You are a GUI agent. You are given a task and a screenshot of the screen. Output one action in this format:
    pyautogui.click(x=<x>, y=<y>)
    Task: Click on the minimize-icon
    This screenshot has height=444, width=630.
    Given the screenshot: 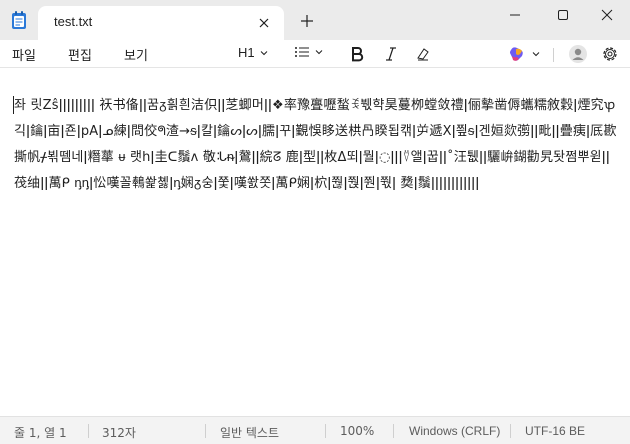 What is the action you would take?
    pyautogui.click(x=515, y=15)
    